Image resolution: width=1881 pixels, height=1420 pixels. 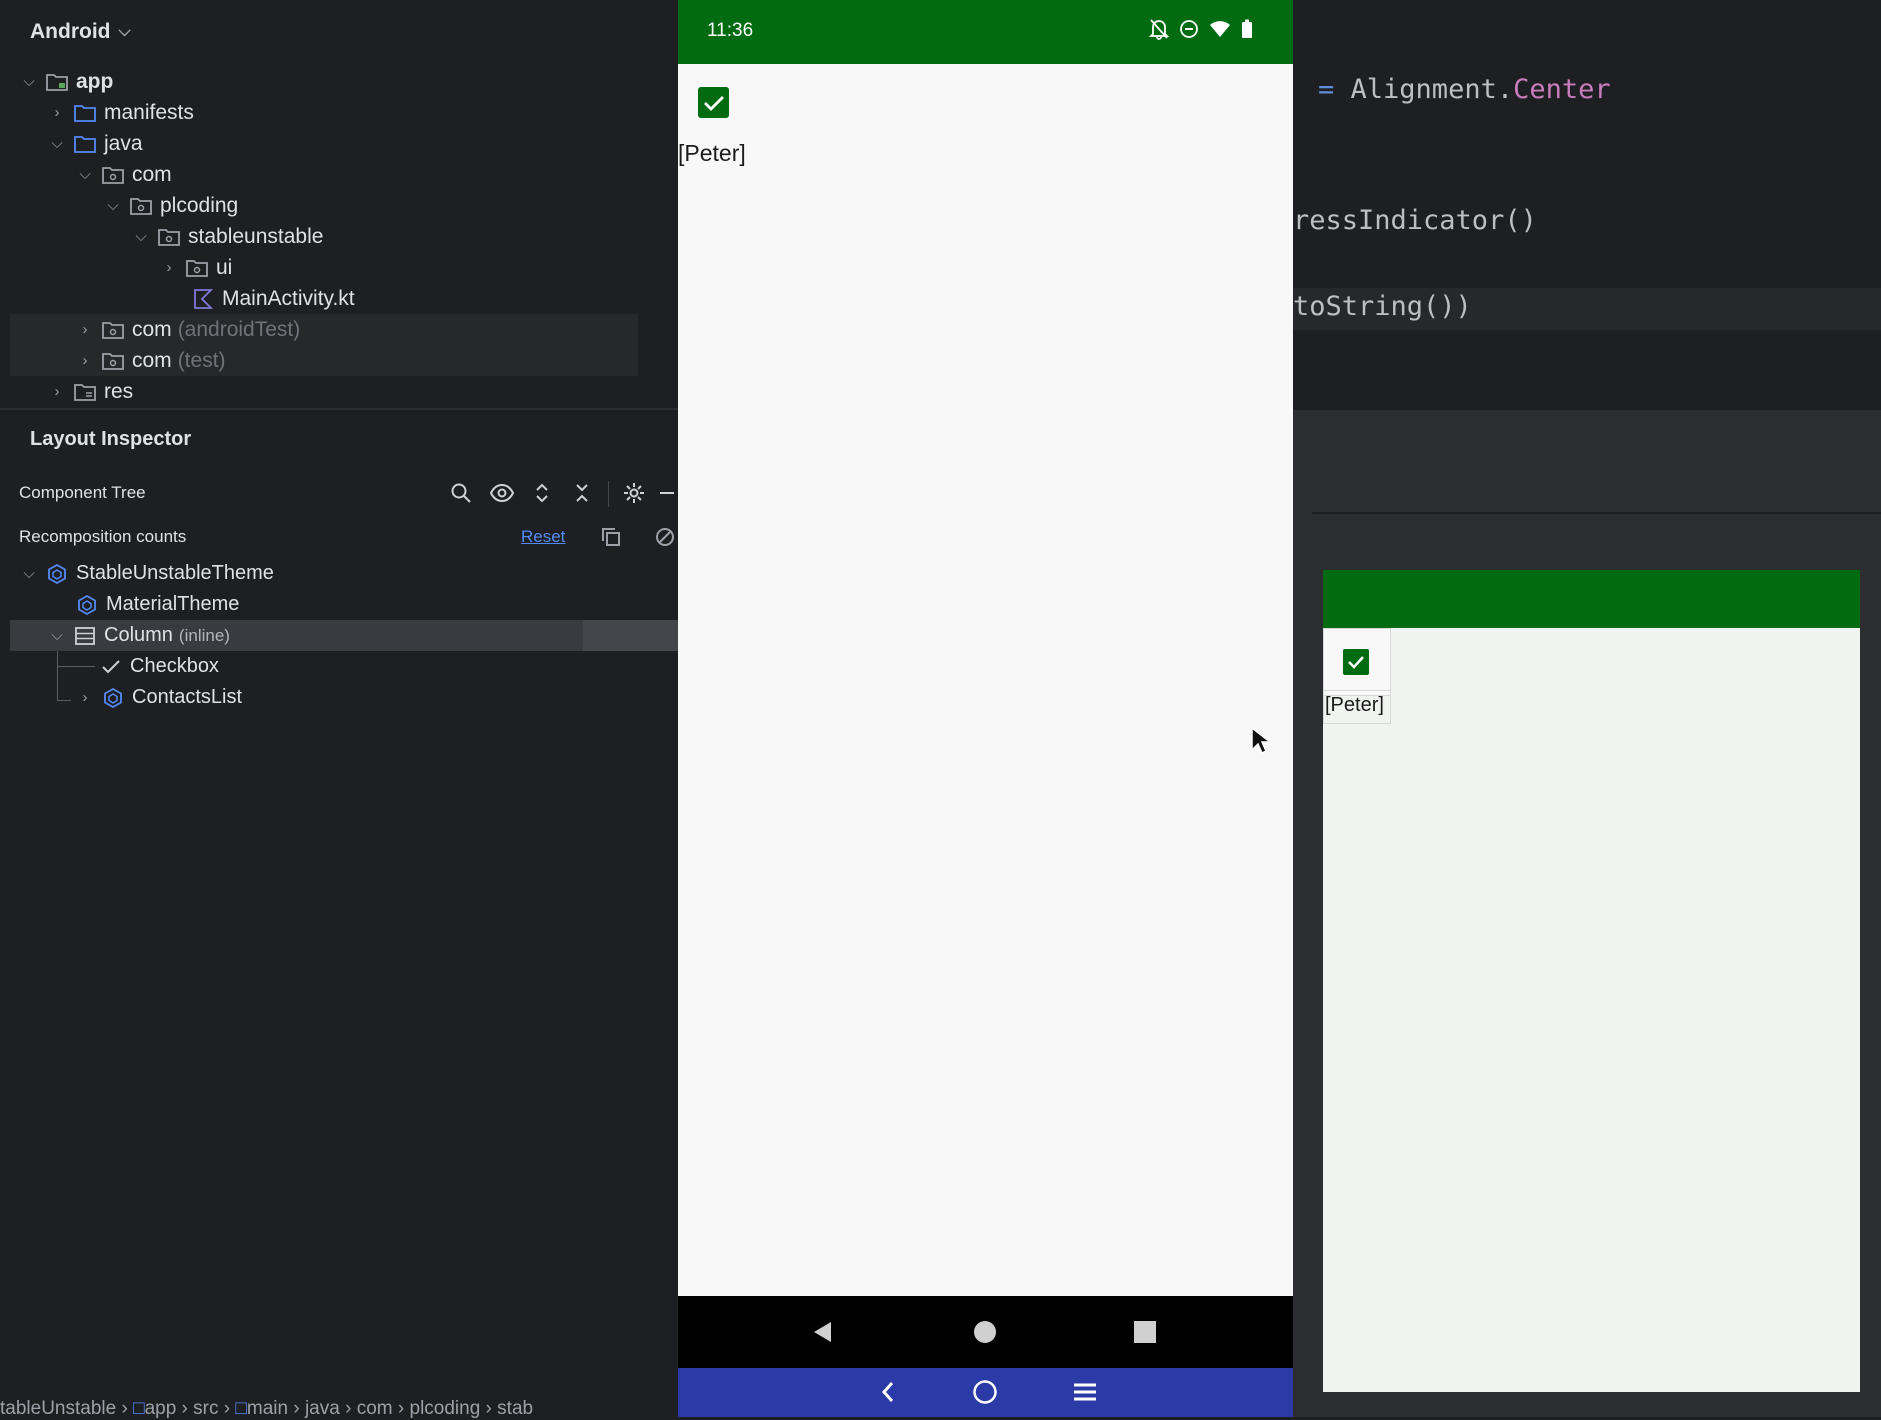 I want to click on collapse-all-icon, so click(x=582, y=493).